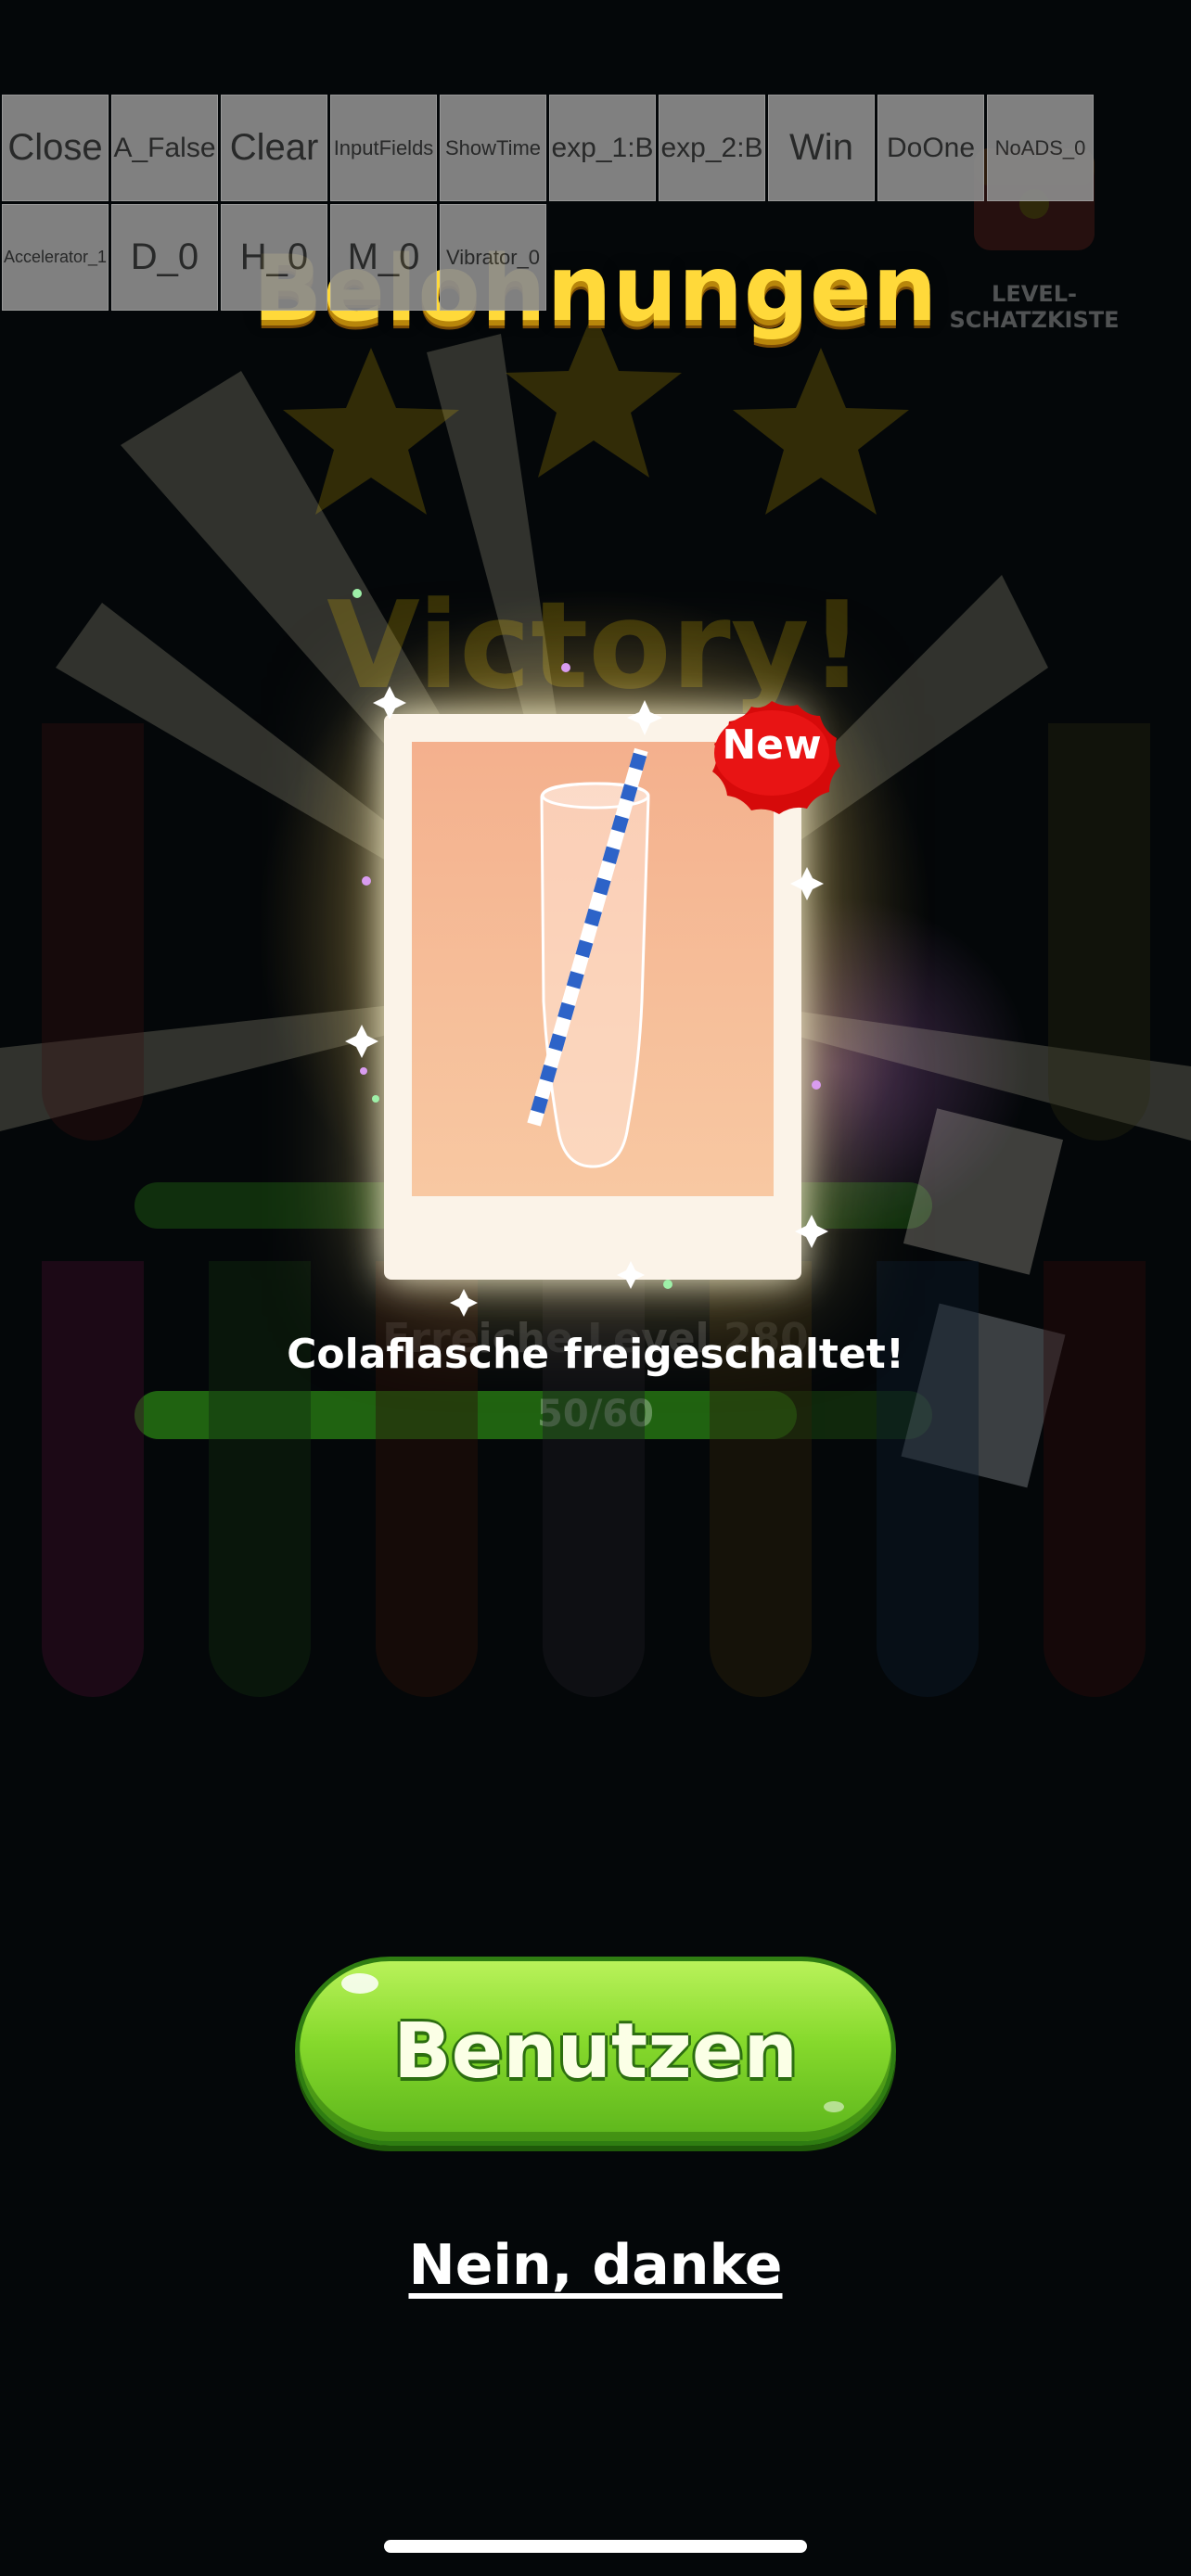  What do you see at coordinates (274, 148) in the screenshot?
I see `debug-button-clear: Clear` at bounding box center [274, 148].